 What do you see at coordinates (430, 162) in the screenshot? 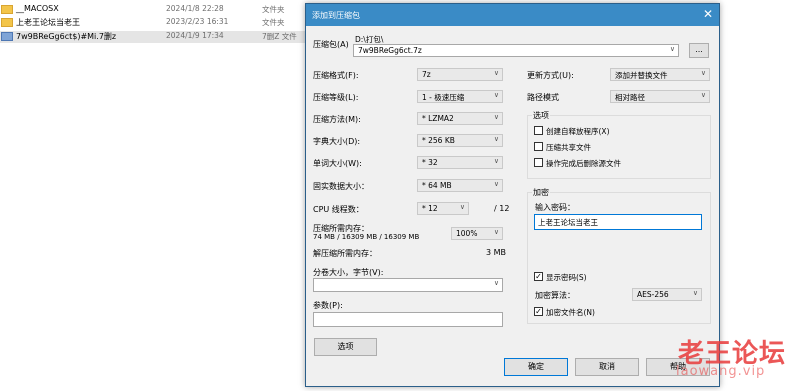
I see `word-value: * 32` at bounding box center [430, 162].